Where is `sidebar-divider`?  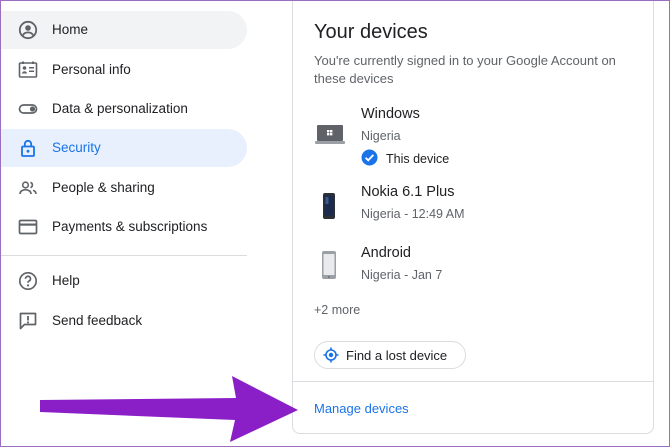
sidebar-divider is located at coordinates (123, 255).